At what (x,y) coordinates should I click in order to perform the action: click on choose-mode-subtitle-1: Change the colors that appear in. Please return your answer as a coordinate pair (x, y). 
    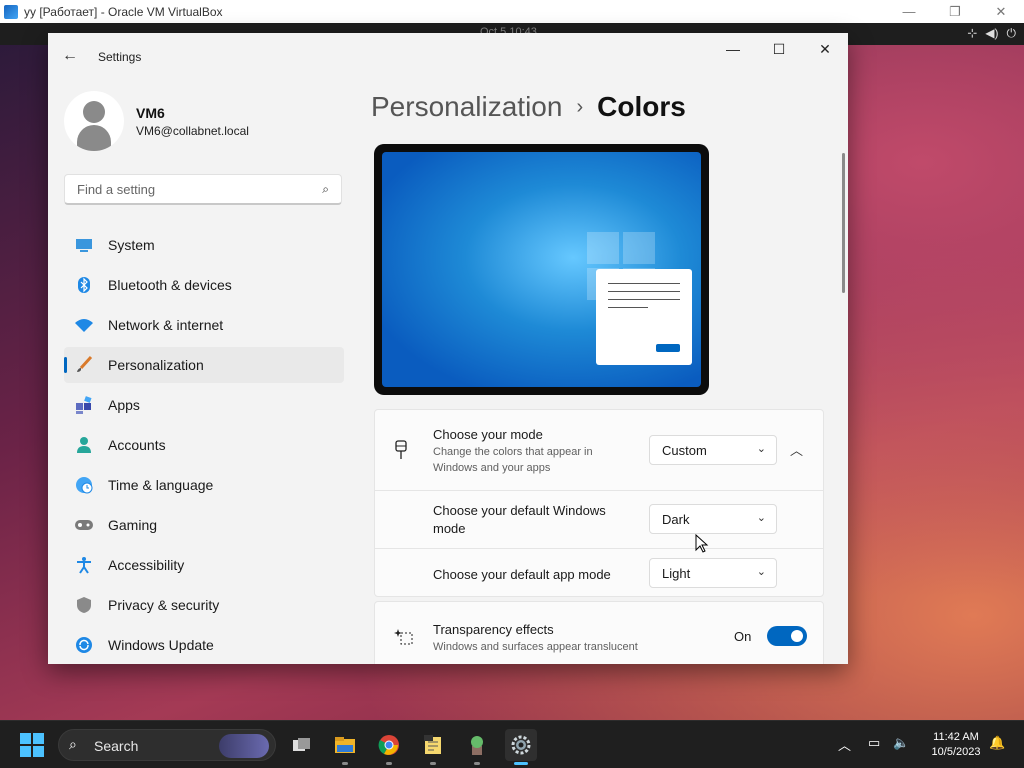
    Looking at the image, I should click on (513, 452).